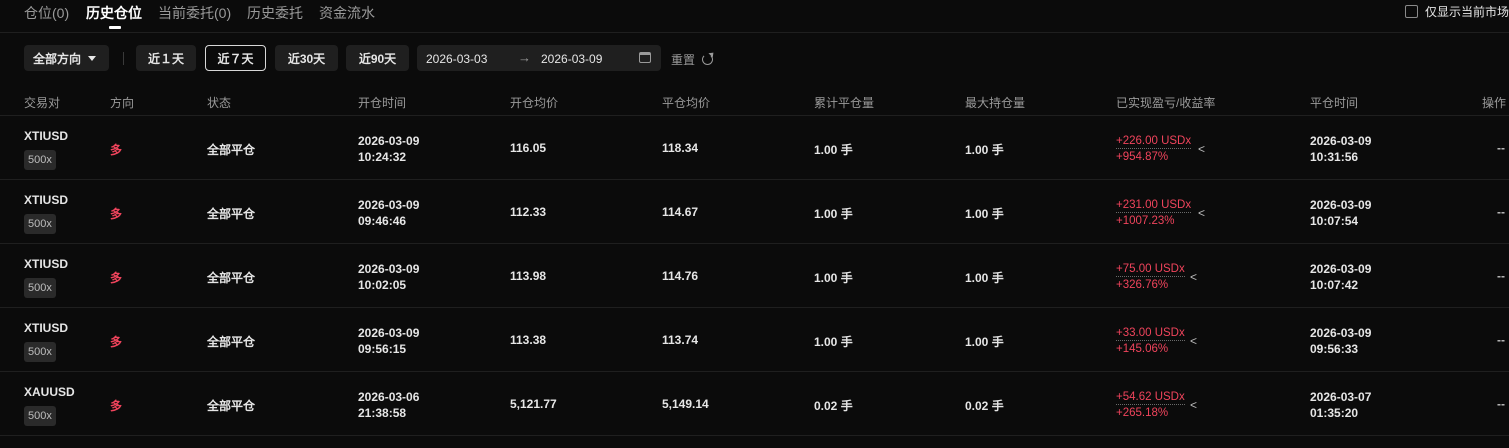  What do you see at coordinates (1145, 221) in the screenshot?
I see `roi: +1007.23%` at bounding box center [1145, 221].